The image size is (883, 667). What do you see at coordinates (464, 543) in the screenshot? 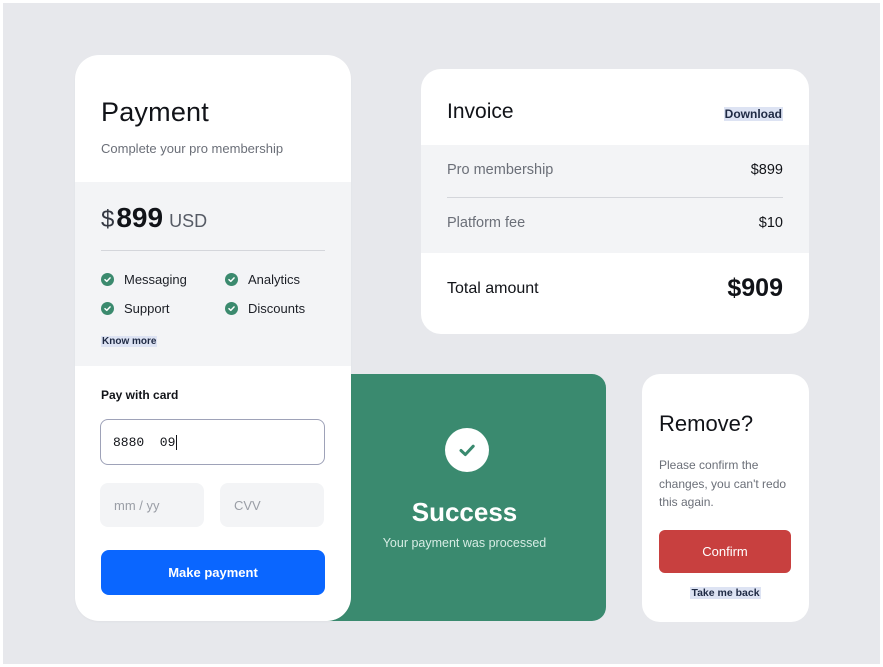
I see `success-message: Your payment was processed` at bounding box center [464, 543].